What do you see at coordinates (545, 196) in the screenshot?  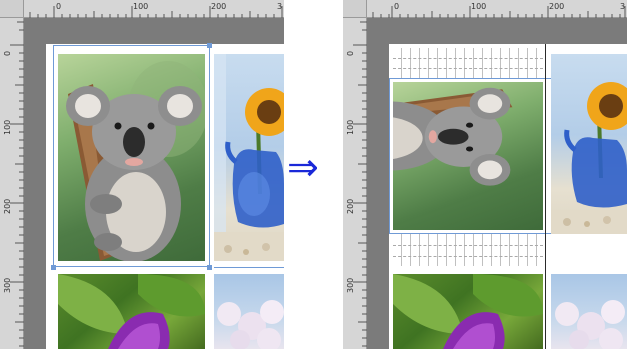 I see `page-boundary-line` at bounding box center [545, 196].